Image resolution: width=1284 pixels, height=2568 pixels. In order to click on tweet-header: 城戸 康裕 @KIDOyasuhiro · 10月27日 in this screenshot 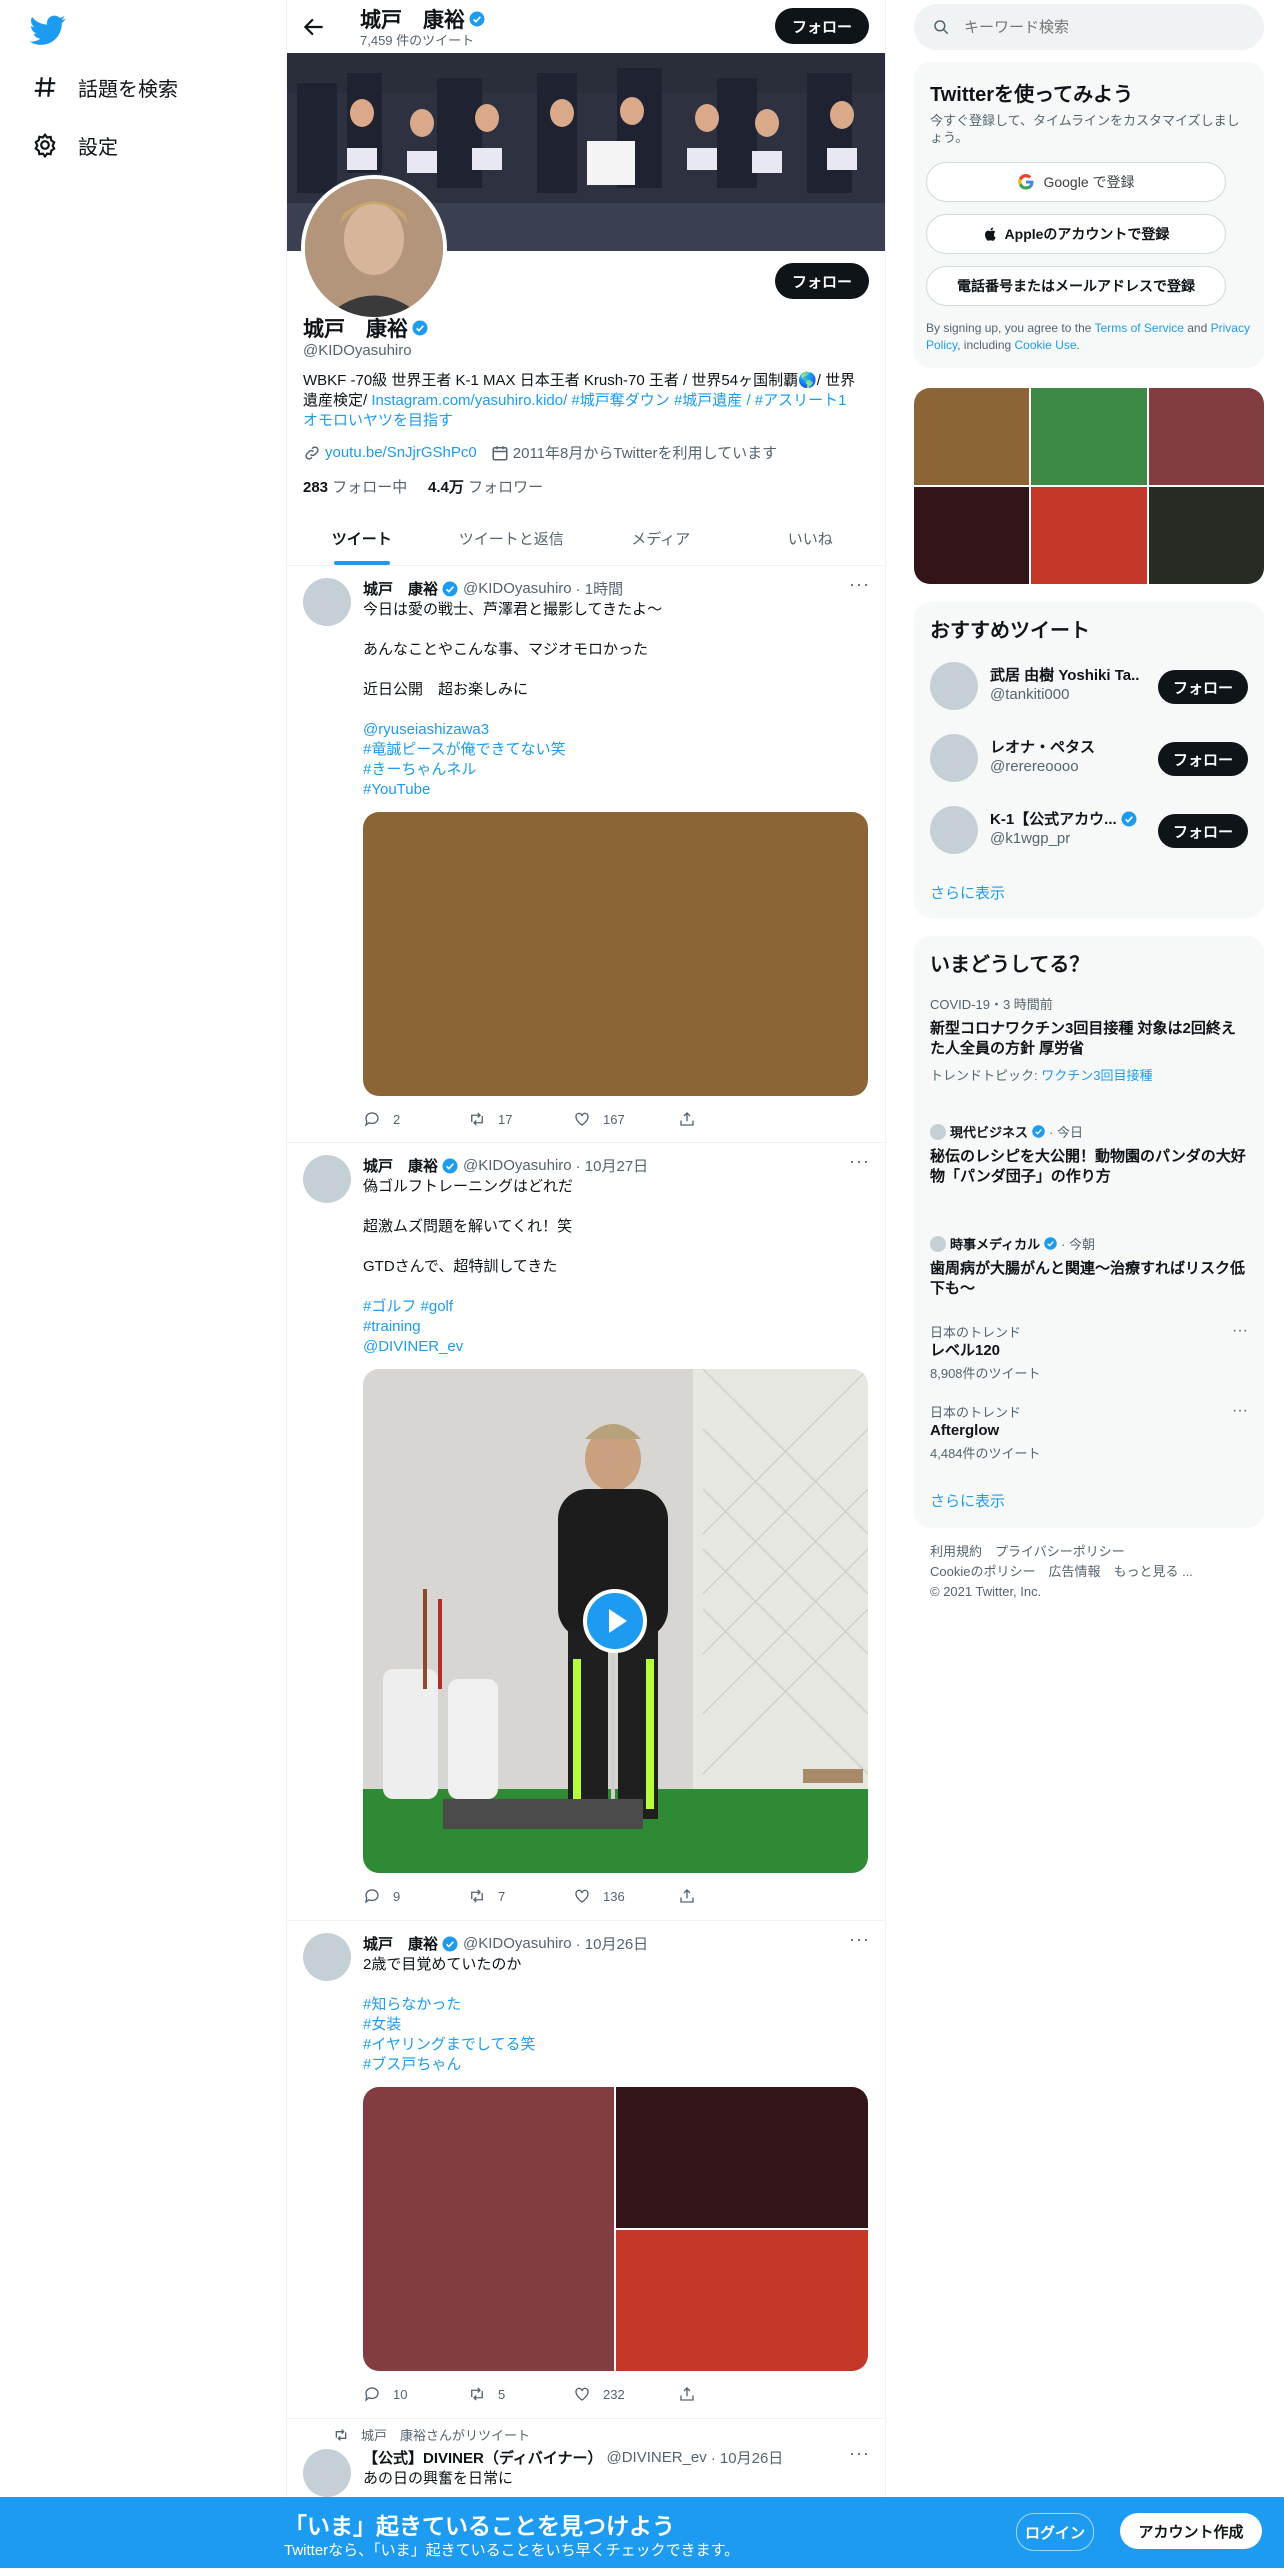, I will do `click(506, 1165)`.